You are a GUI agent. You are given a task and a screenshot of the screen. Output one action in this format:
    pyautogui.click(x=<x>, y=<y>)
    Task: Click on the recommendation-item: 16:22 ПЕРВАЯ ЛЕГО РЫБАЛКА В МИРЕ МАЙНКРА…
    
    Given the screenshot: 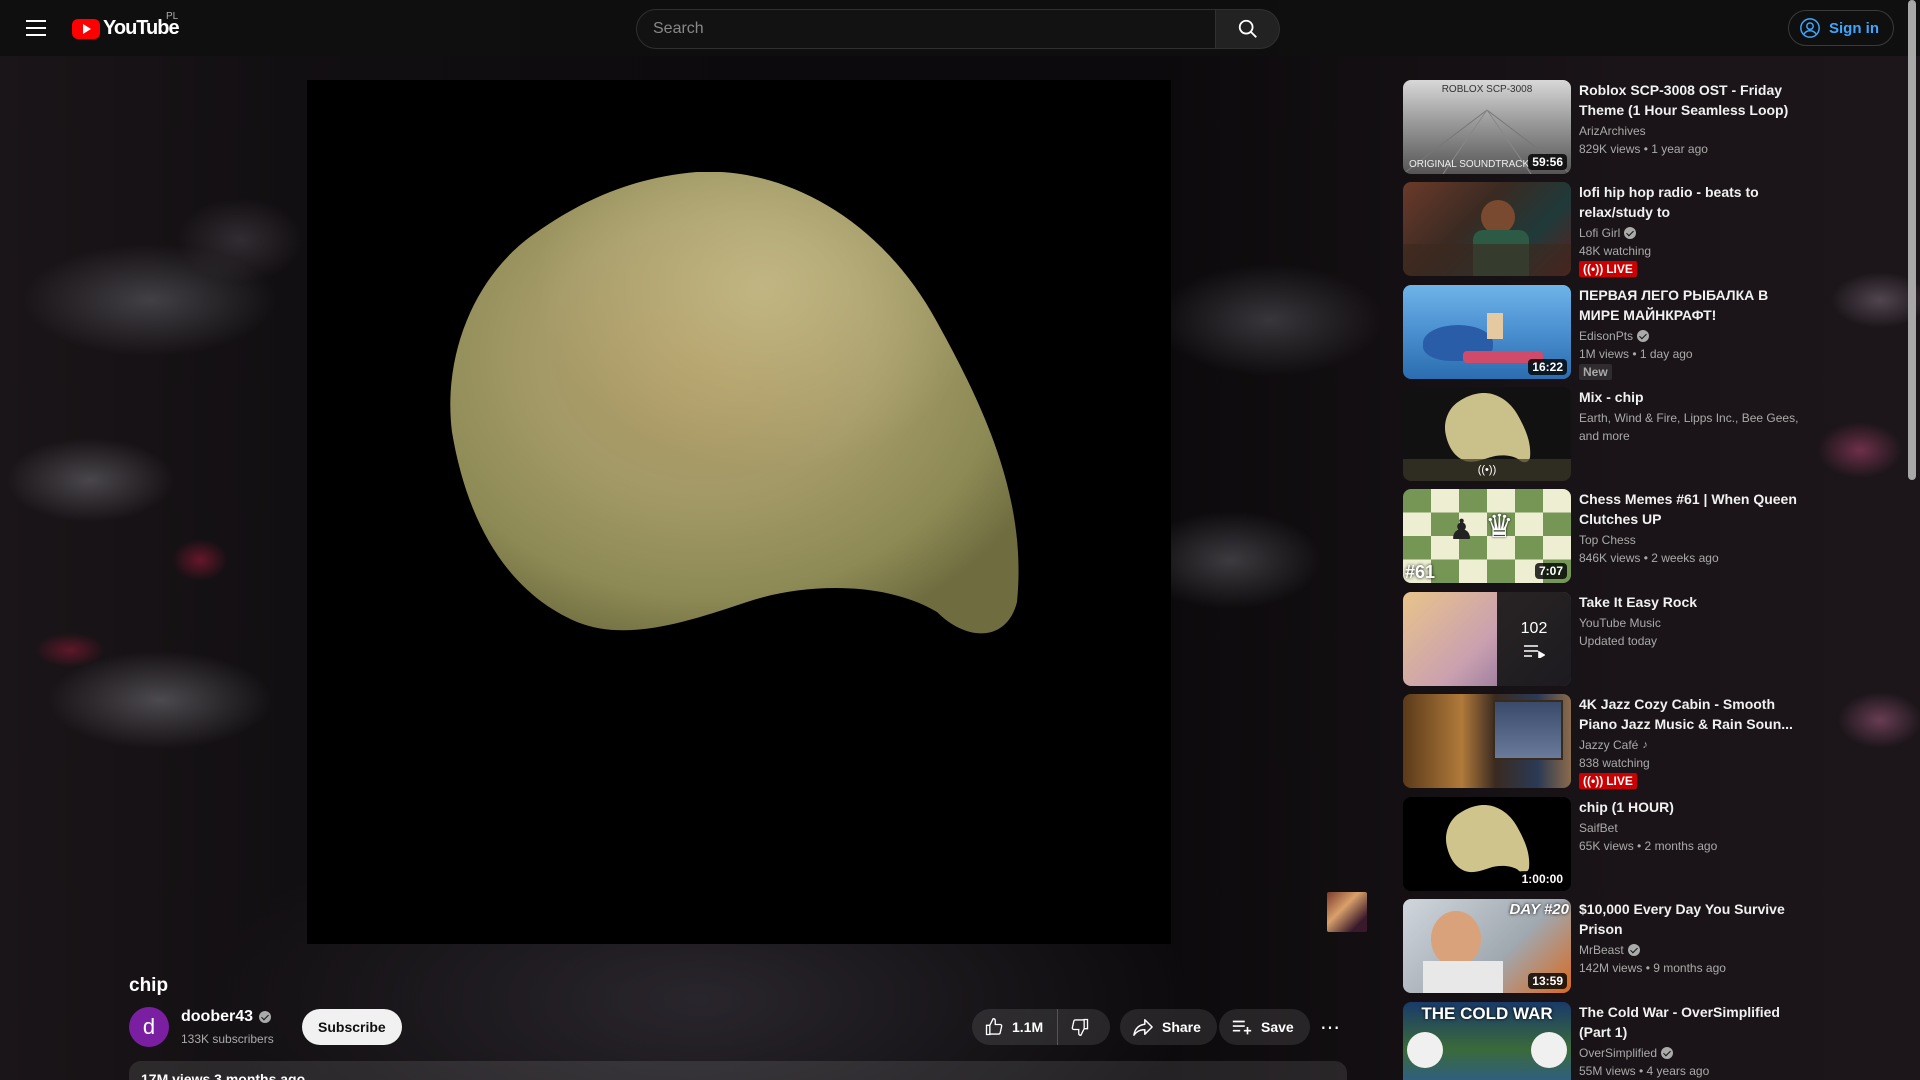 What is the action you would take?
    pyautogui.click(x=1604, y=332)
    